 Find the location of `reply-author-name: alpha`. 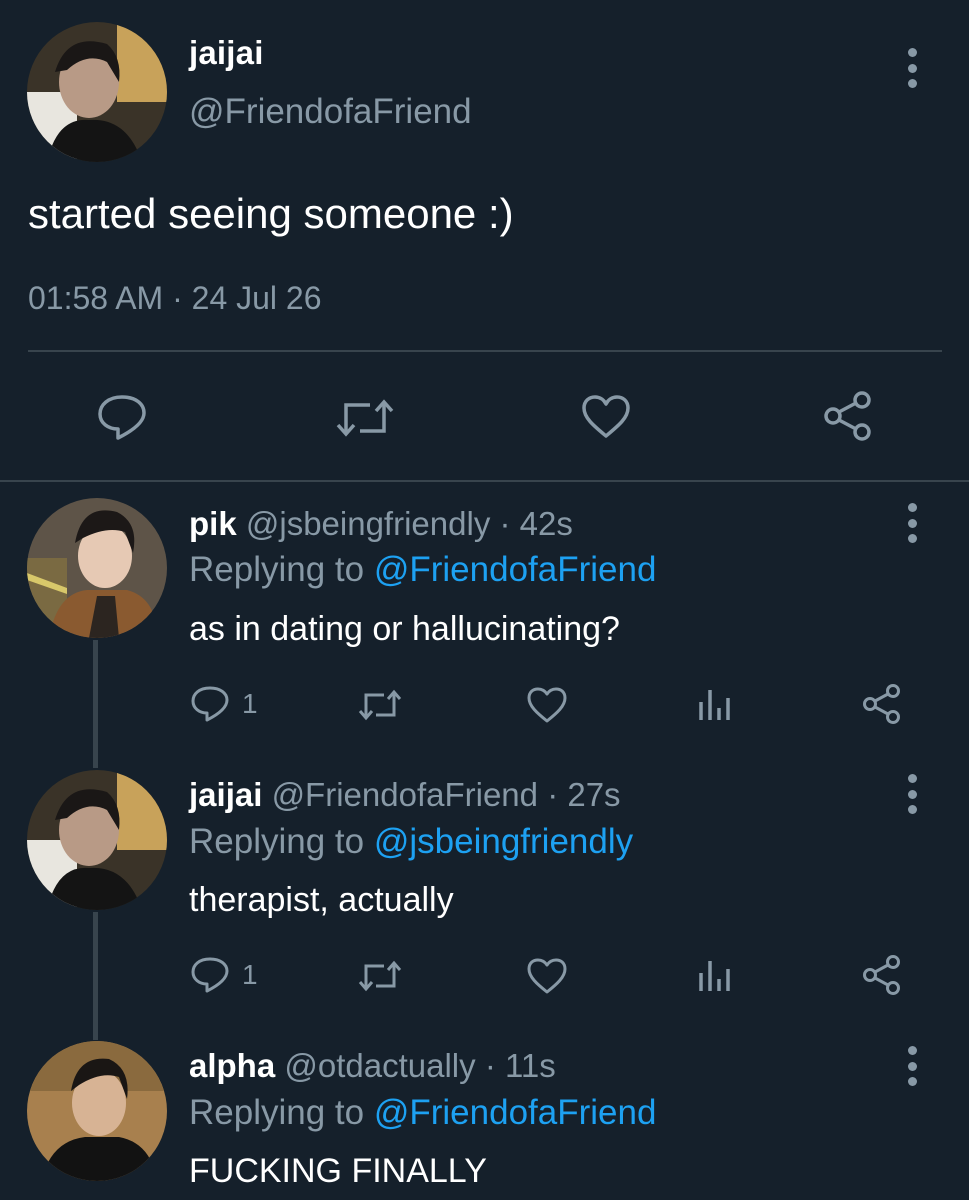

reply-author-name: alpha is located at coordinates (232, 1065).